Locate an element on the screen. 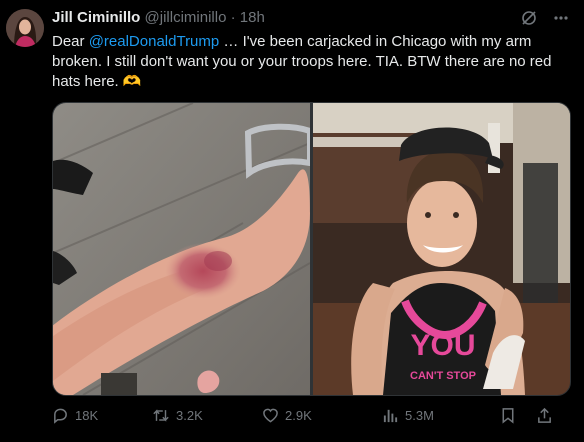  views-icon is located at coordinates (390, 415).